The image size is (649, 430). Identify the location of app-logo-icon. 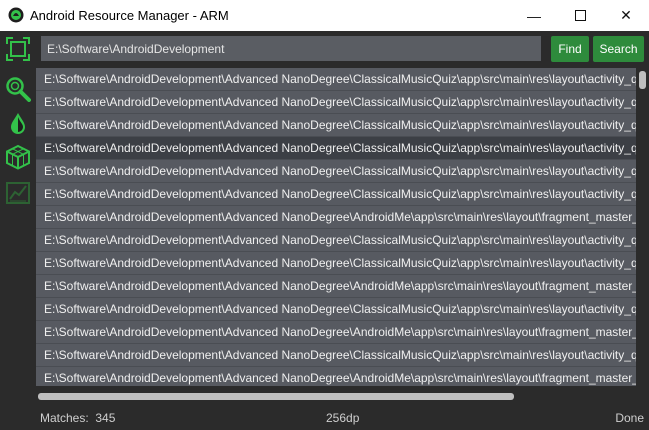
(16, 15).